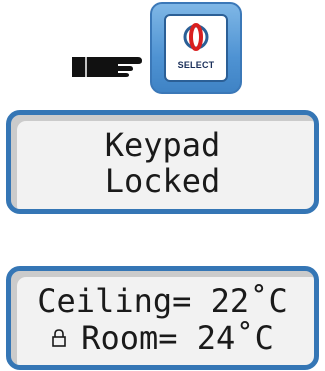 This screenshot has width=325, height=371. Describe the element at coordinates (162, 301) in the screenshot. I see `ceiling-temperature: Ceiling= 22˚C` at that location.